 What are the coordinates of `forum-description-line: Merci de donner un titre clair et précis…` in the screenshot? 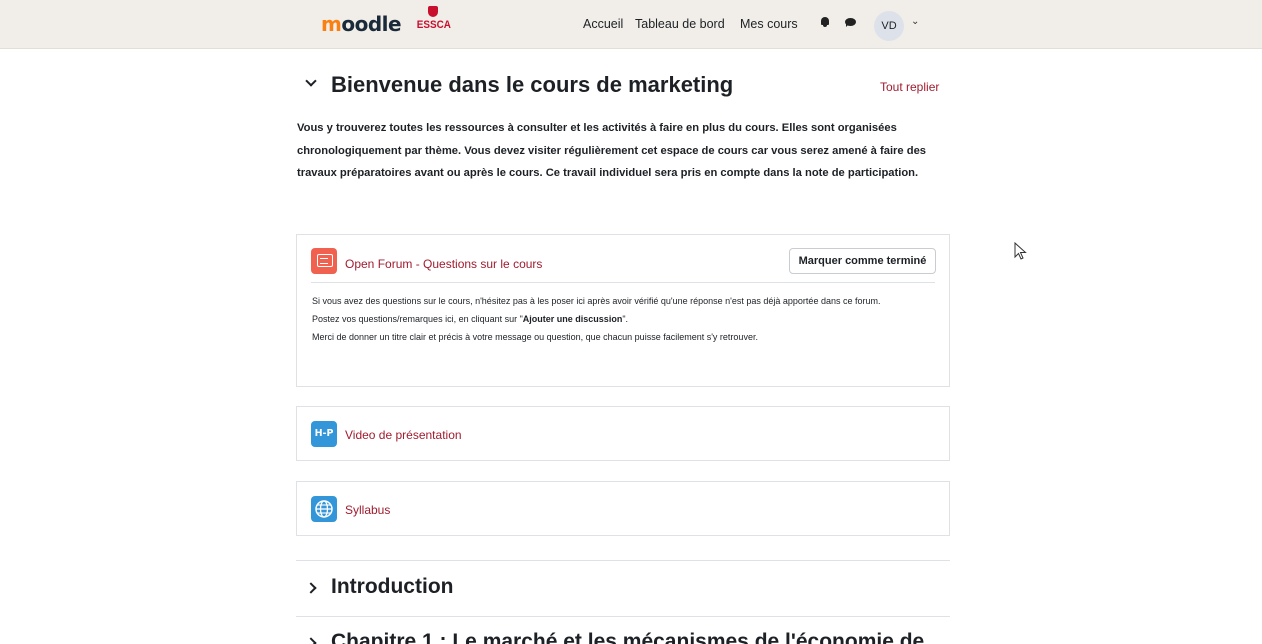 It's located at (535, 337).